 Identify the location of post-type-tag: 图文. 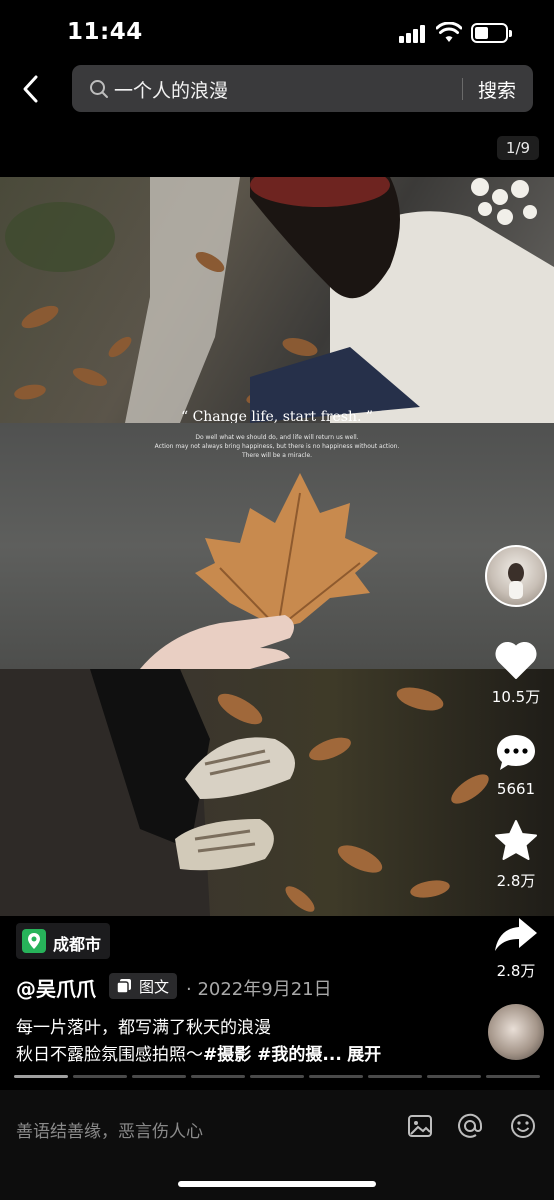
(143, 986).